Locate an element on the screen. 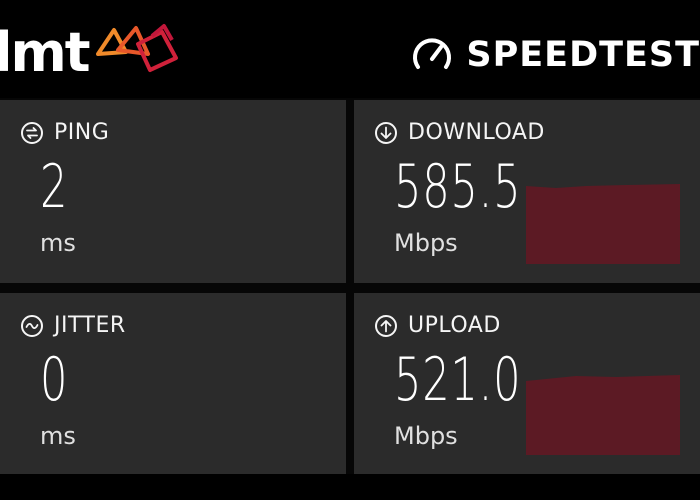 This screenshot has width=700, height=500. upload-label: UPLOAD is located at coordinates (454, 325).